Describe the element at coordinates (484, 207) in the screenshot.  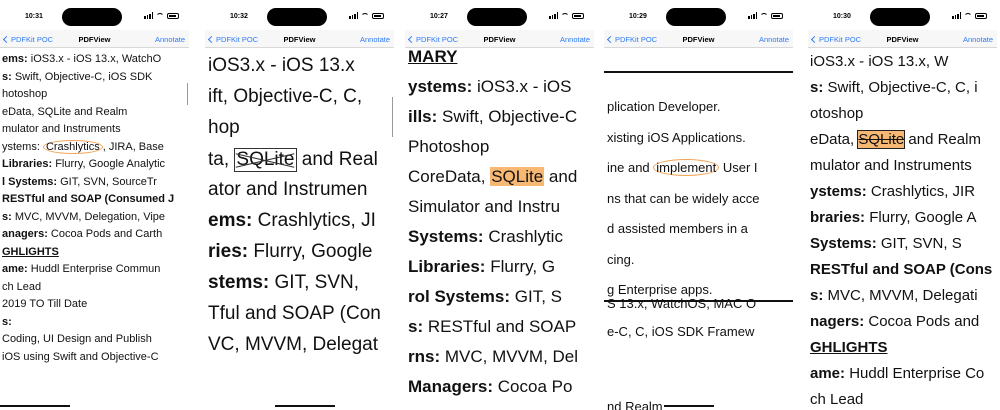
I see `pdf-text-line: Simulator and Instru` at that location.